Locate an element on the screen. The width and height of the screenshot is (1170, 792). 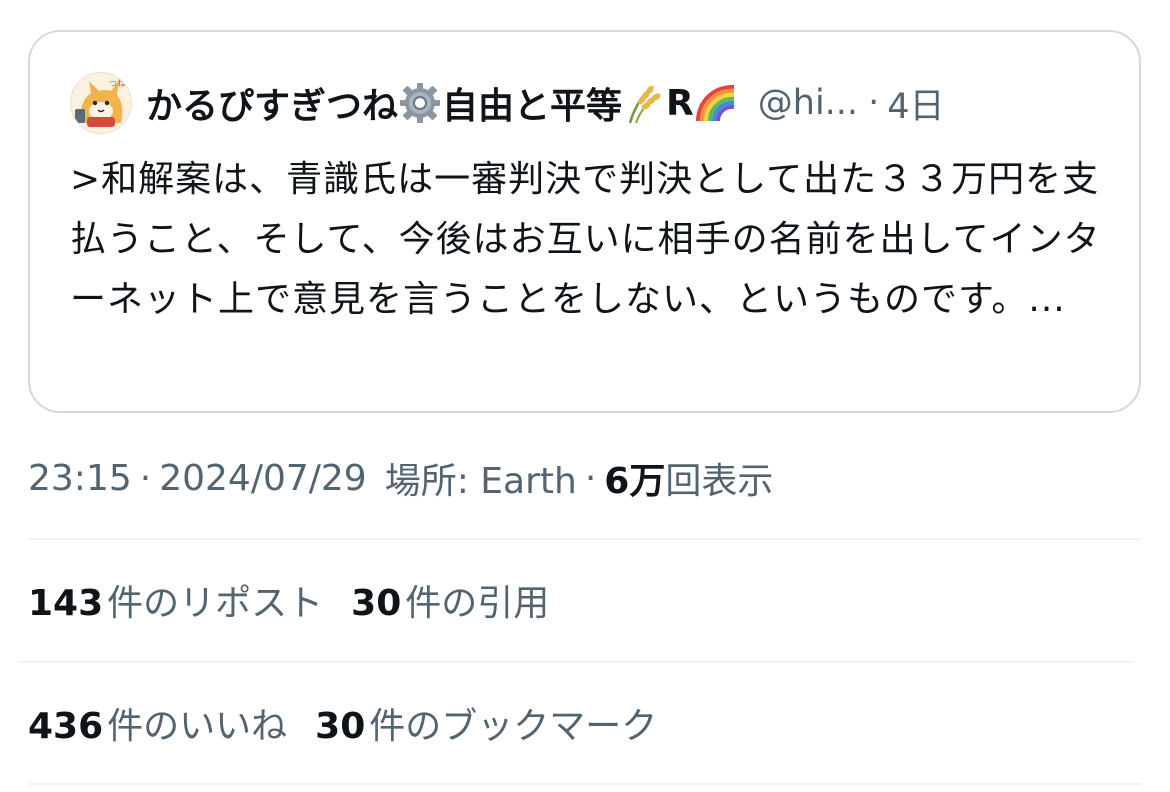
likes-link: 436 件のいいね is located at coordinates (157, 723).